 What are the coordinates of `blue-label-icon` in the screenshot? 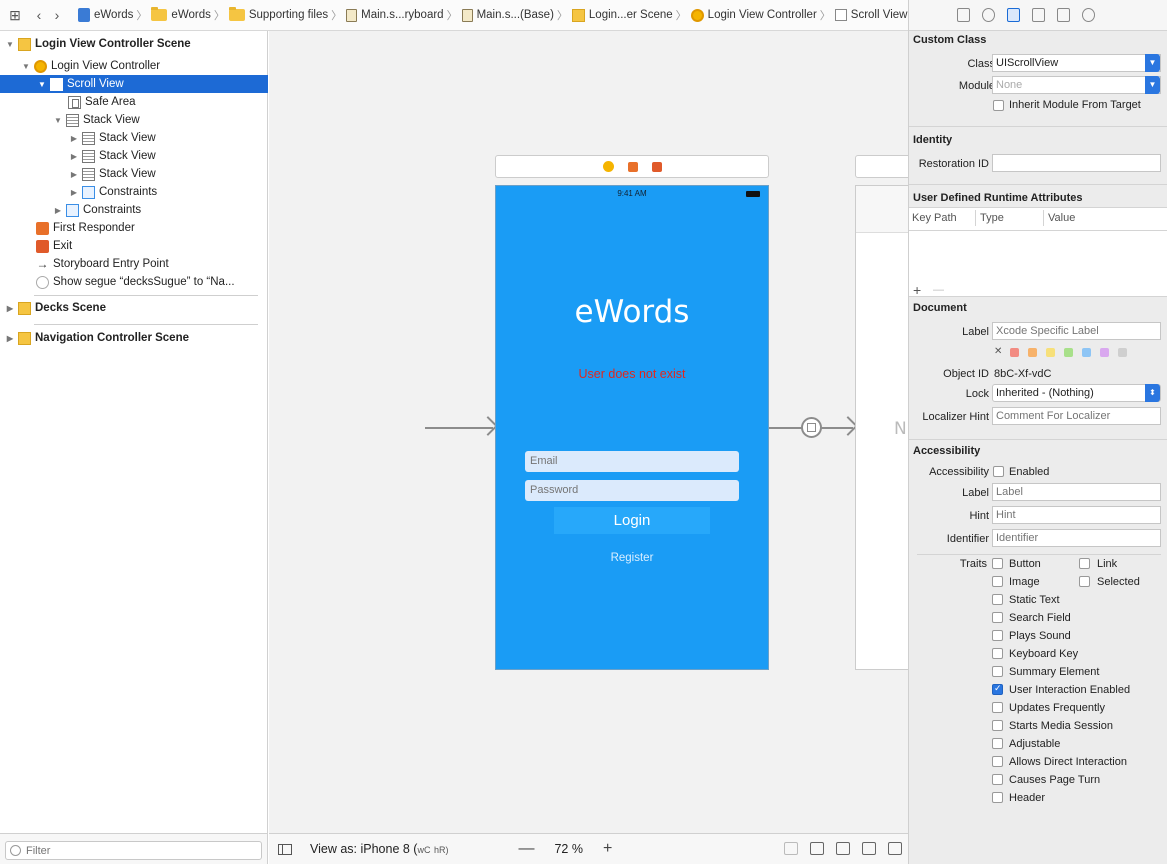 It's located at (1086, 352).